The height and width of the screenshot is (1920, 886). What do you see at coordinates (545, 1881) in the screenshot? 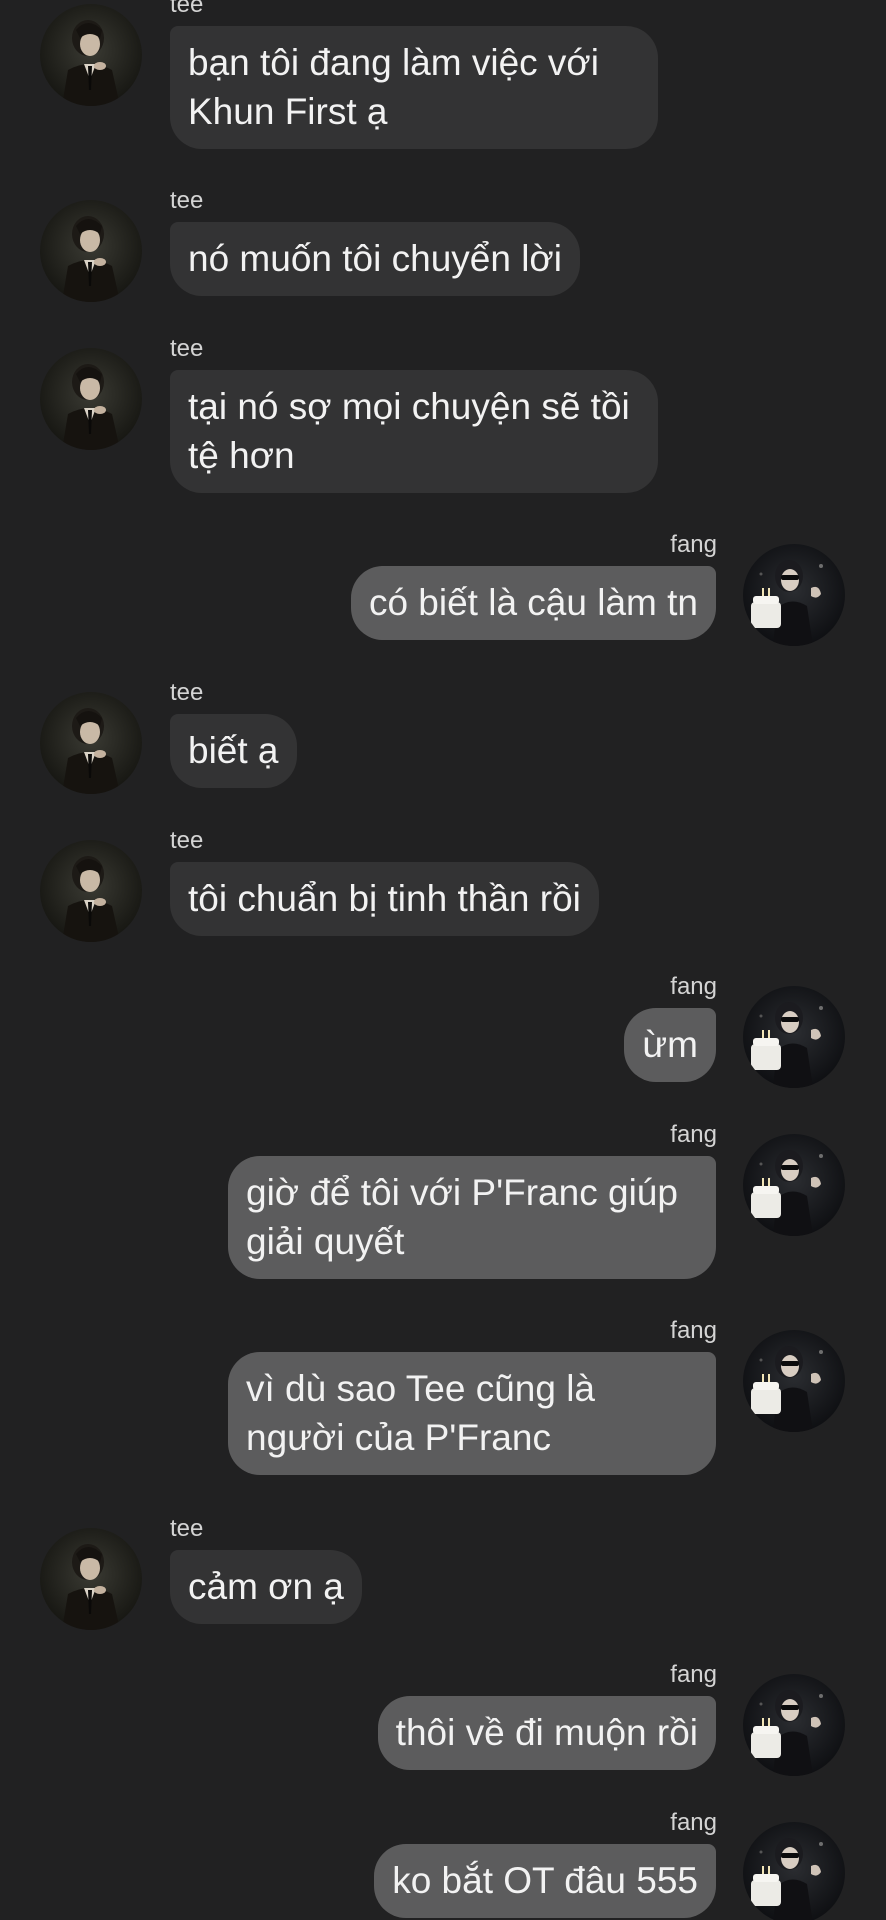
I see `message-bubble: ko bắt OT đâu 555` at bounding box center [545, 1881].